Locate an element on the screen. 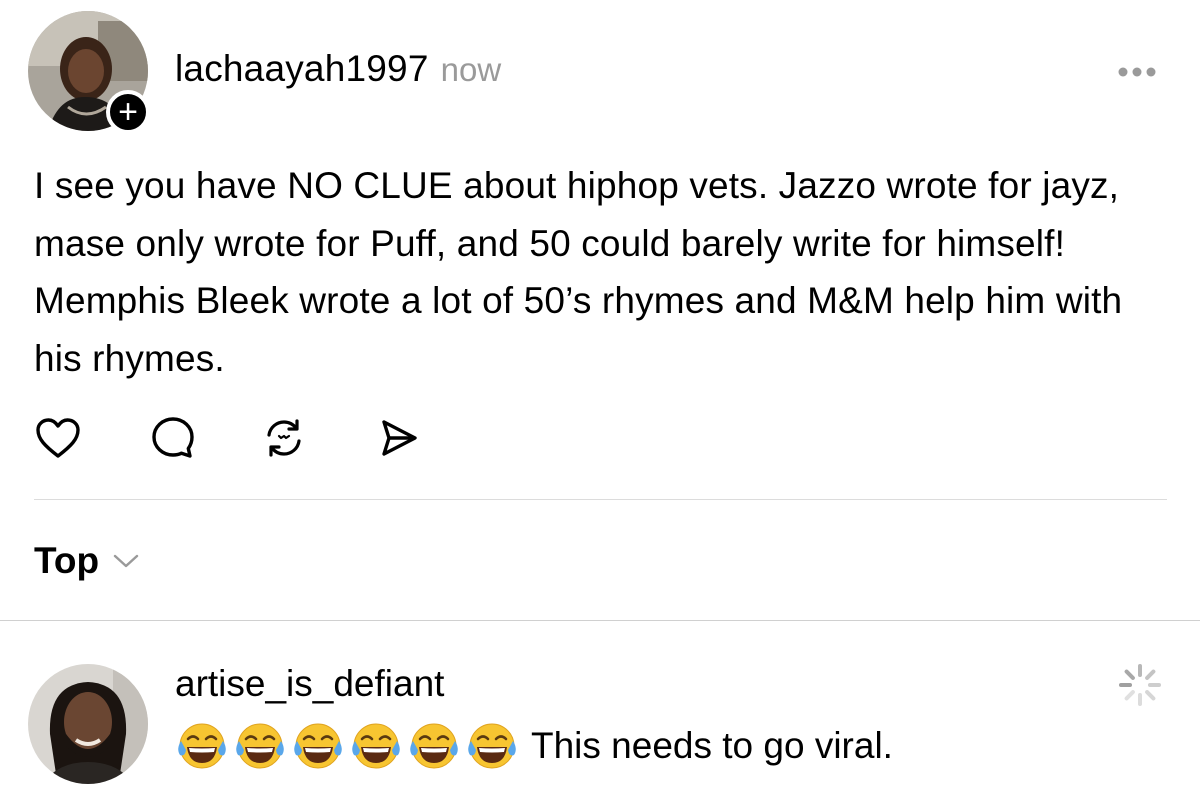 The width and height of the screenshot is (1200, 794). repost-icon is located at coordinates (284, 438).